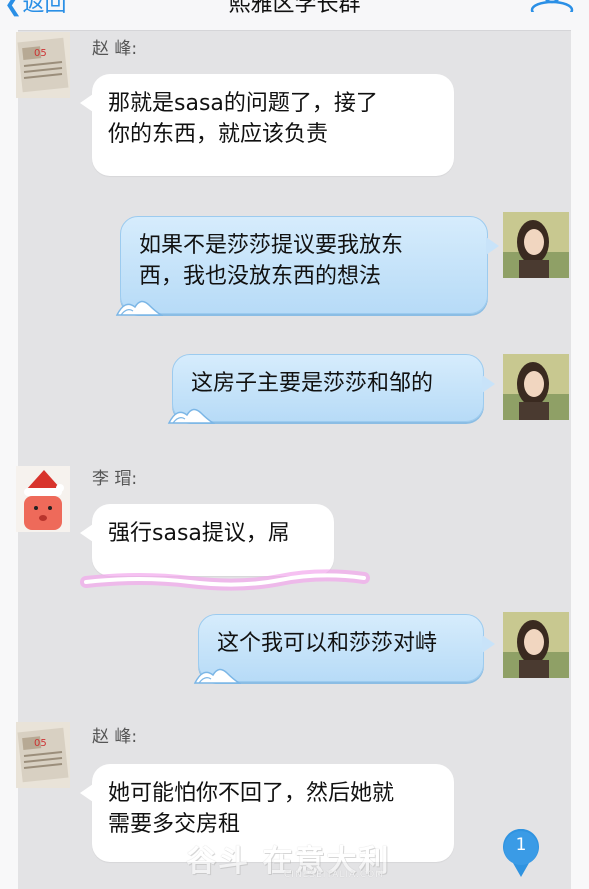  What do you see at coordinates (115, 479) in the screenshot?
I see `sender-name: 李 瑁:` at bounding box center [115, 479].